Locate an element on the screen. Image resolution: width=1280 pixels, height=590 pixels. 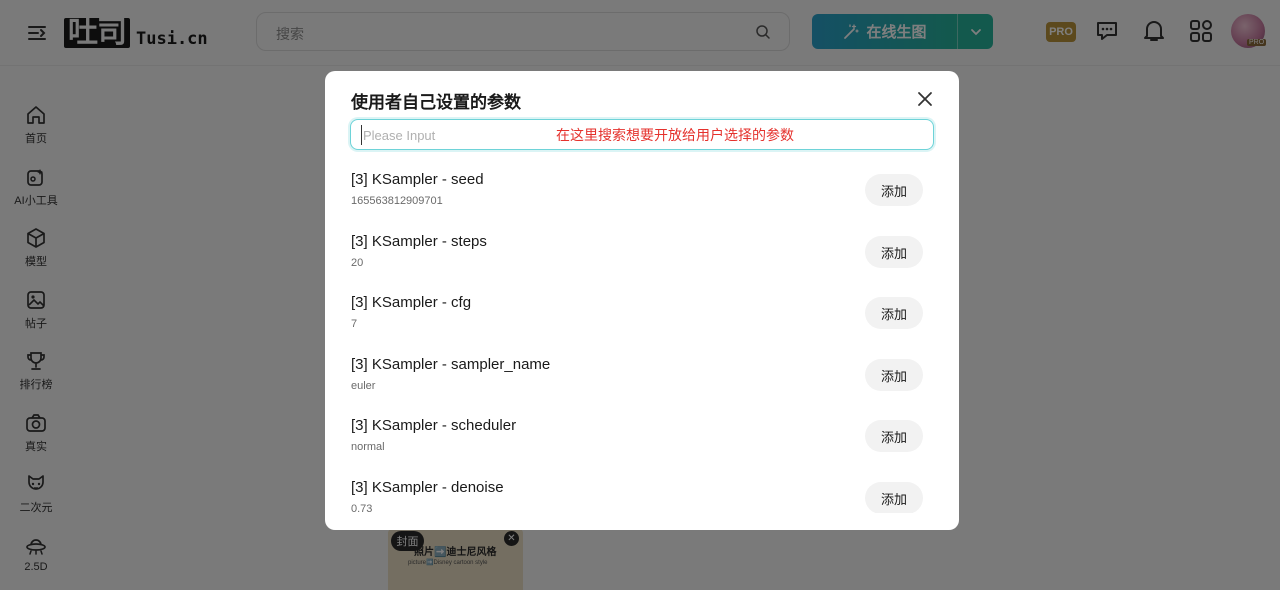
list-item: [3] KSampler - scheduler normal 添加 is located at coordinates (642, 440).